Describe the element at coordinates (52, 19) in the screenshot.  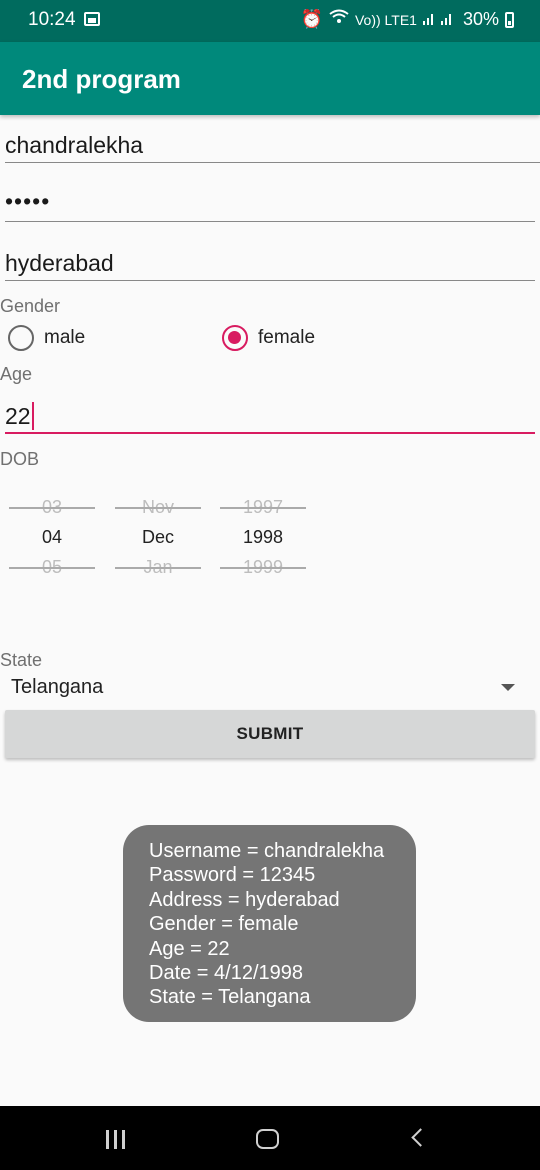
I see `status-time: 10:24` at that location.